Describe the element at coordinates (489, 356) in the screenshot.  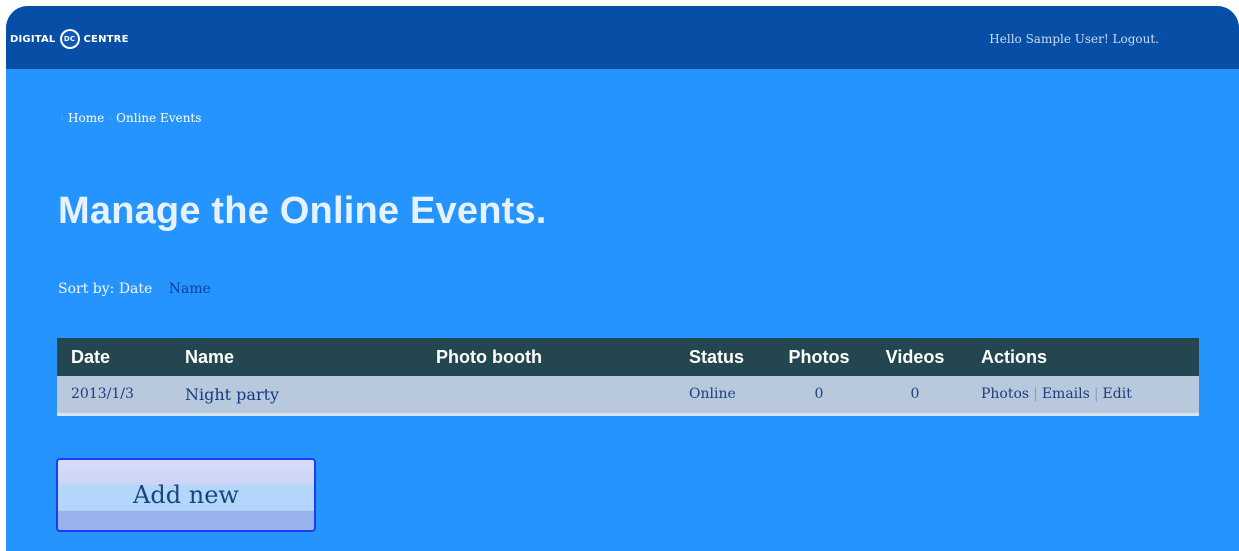
I see `column-header-photo-booth: Photo booth` at that location.